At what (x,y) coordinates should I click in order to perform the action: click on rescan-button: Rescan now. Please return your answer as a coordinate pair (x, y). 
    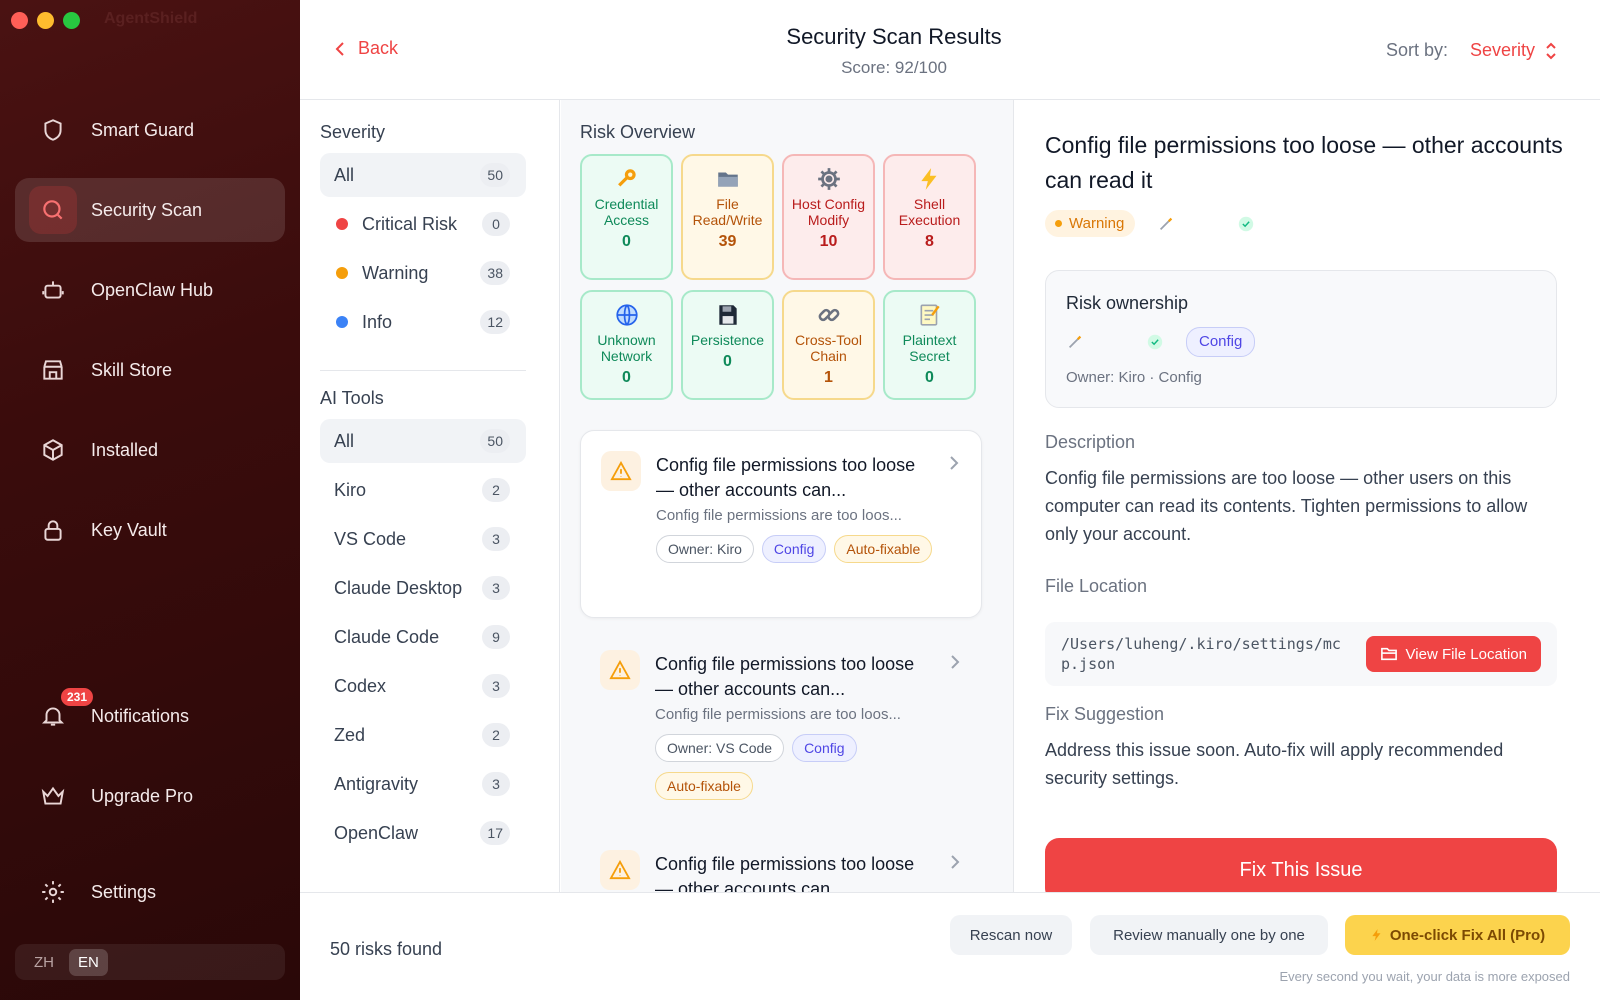
    Looking at the image, I should click on (1011, 935).